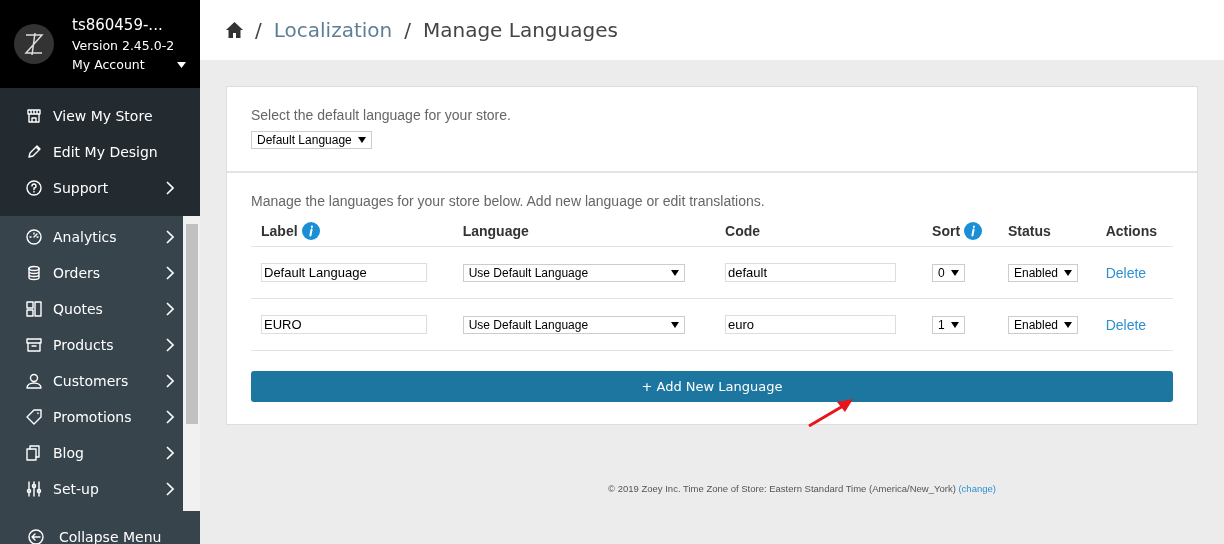 The image size is (1224, 544). What do you see at coordinates (279, 231) in the screenshot?
I see `column-header: Label` at bounding box center [279, 231].